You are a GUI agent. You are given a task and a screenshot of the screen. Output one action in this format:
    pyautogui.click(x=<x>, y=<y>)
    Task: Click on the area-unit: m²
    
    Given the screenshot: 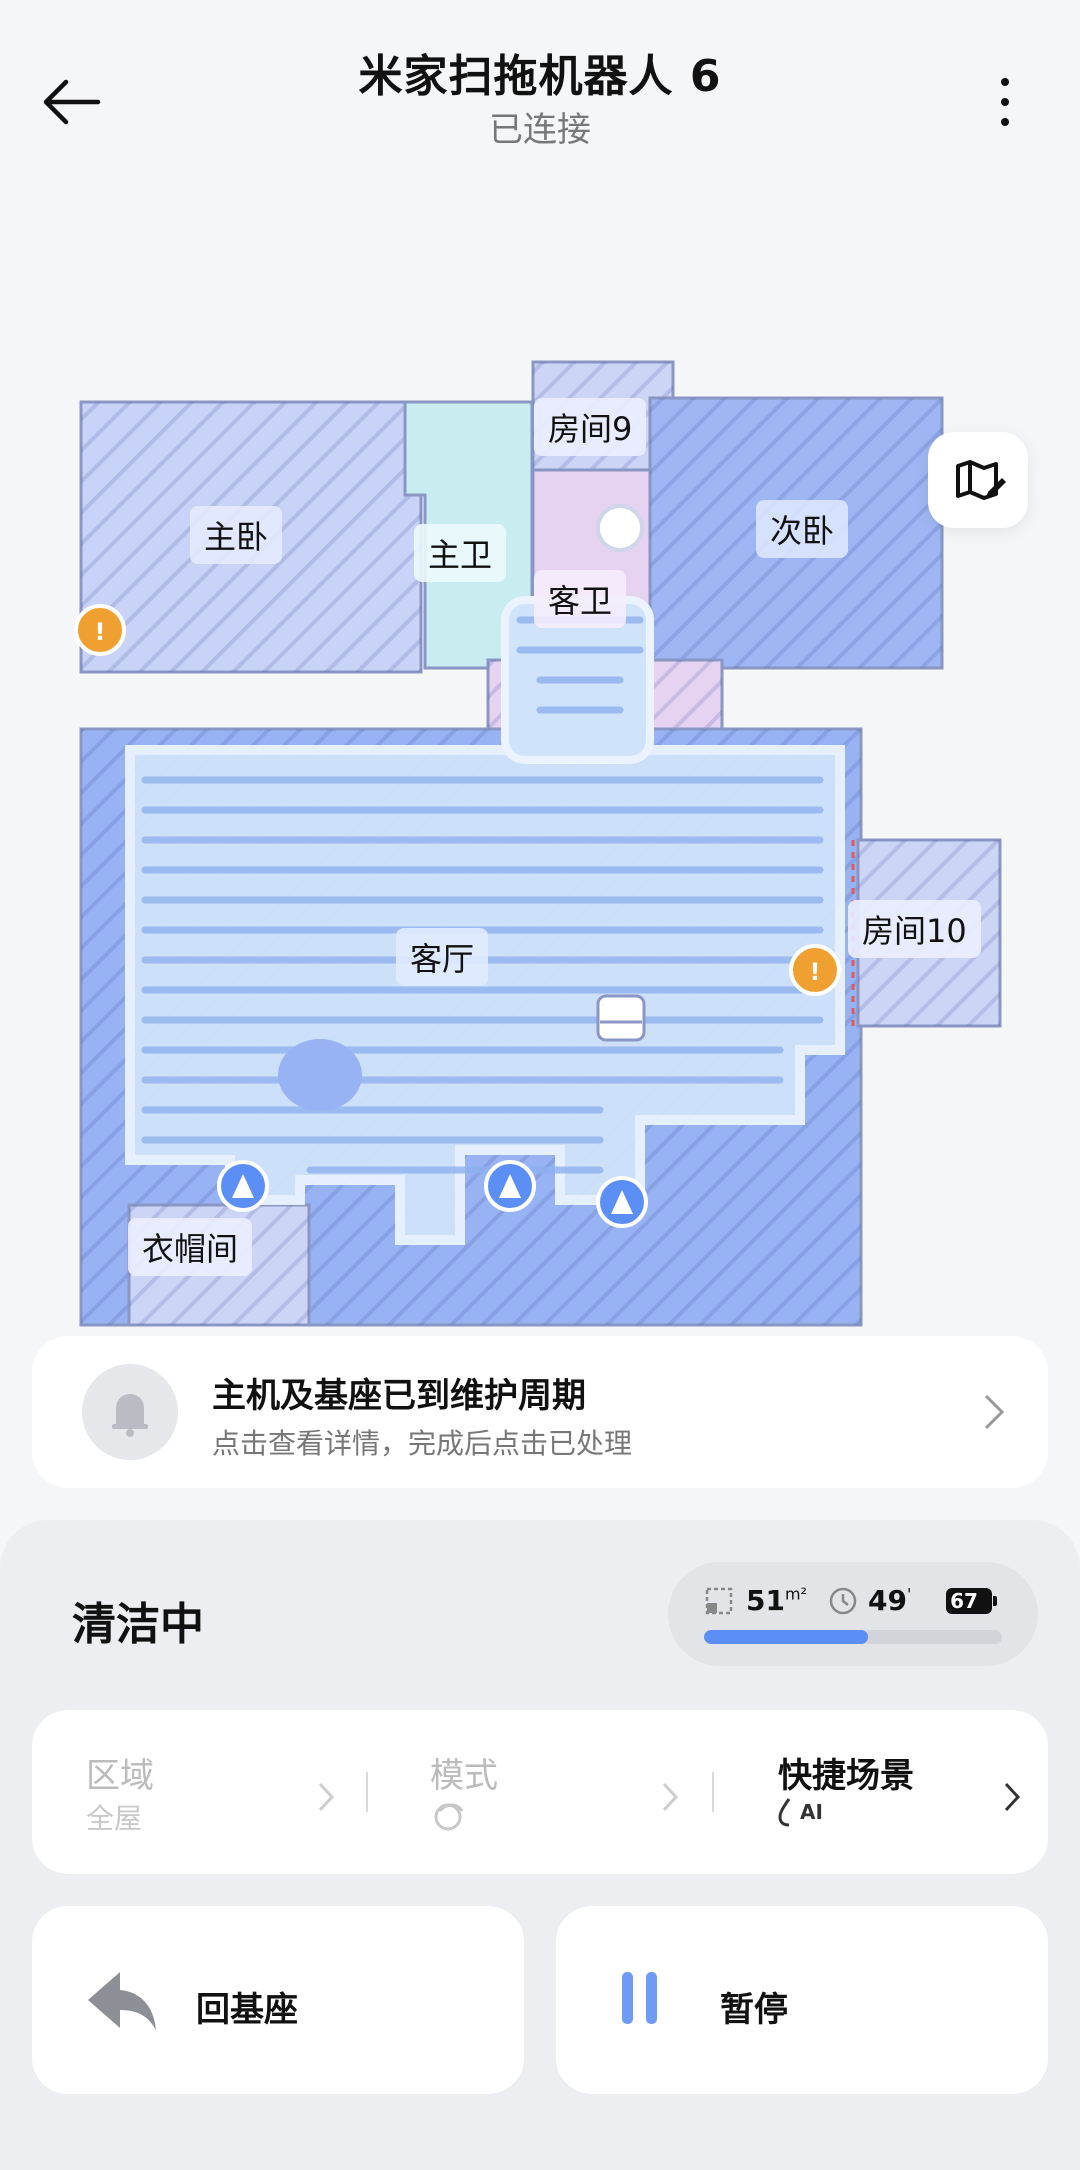 What is the action you would take?
    pyautogui.click(x=795, y=1594)
    